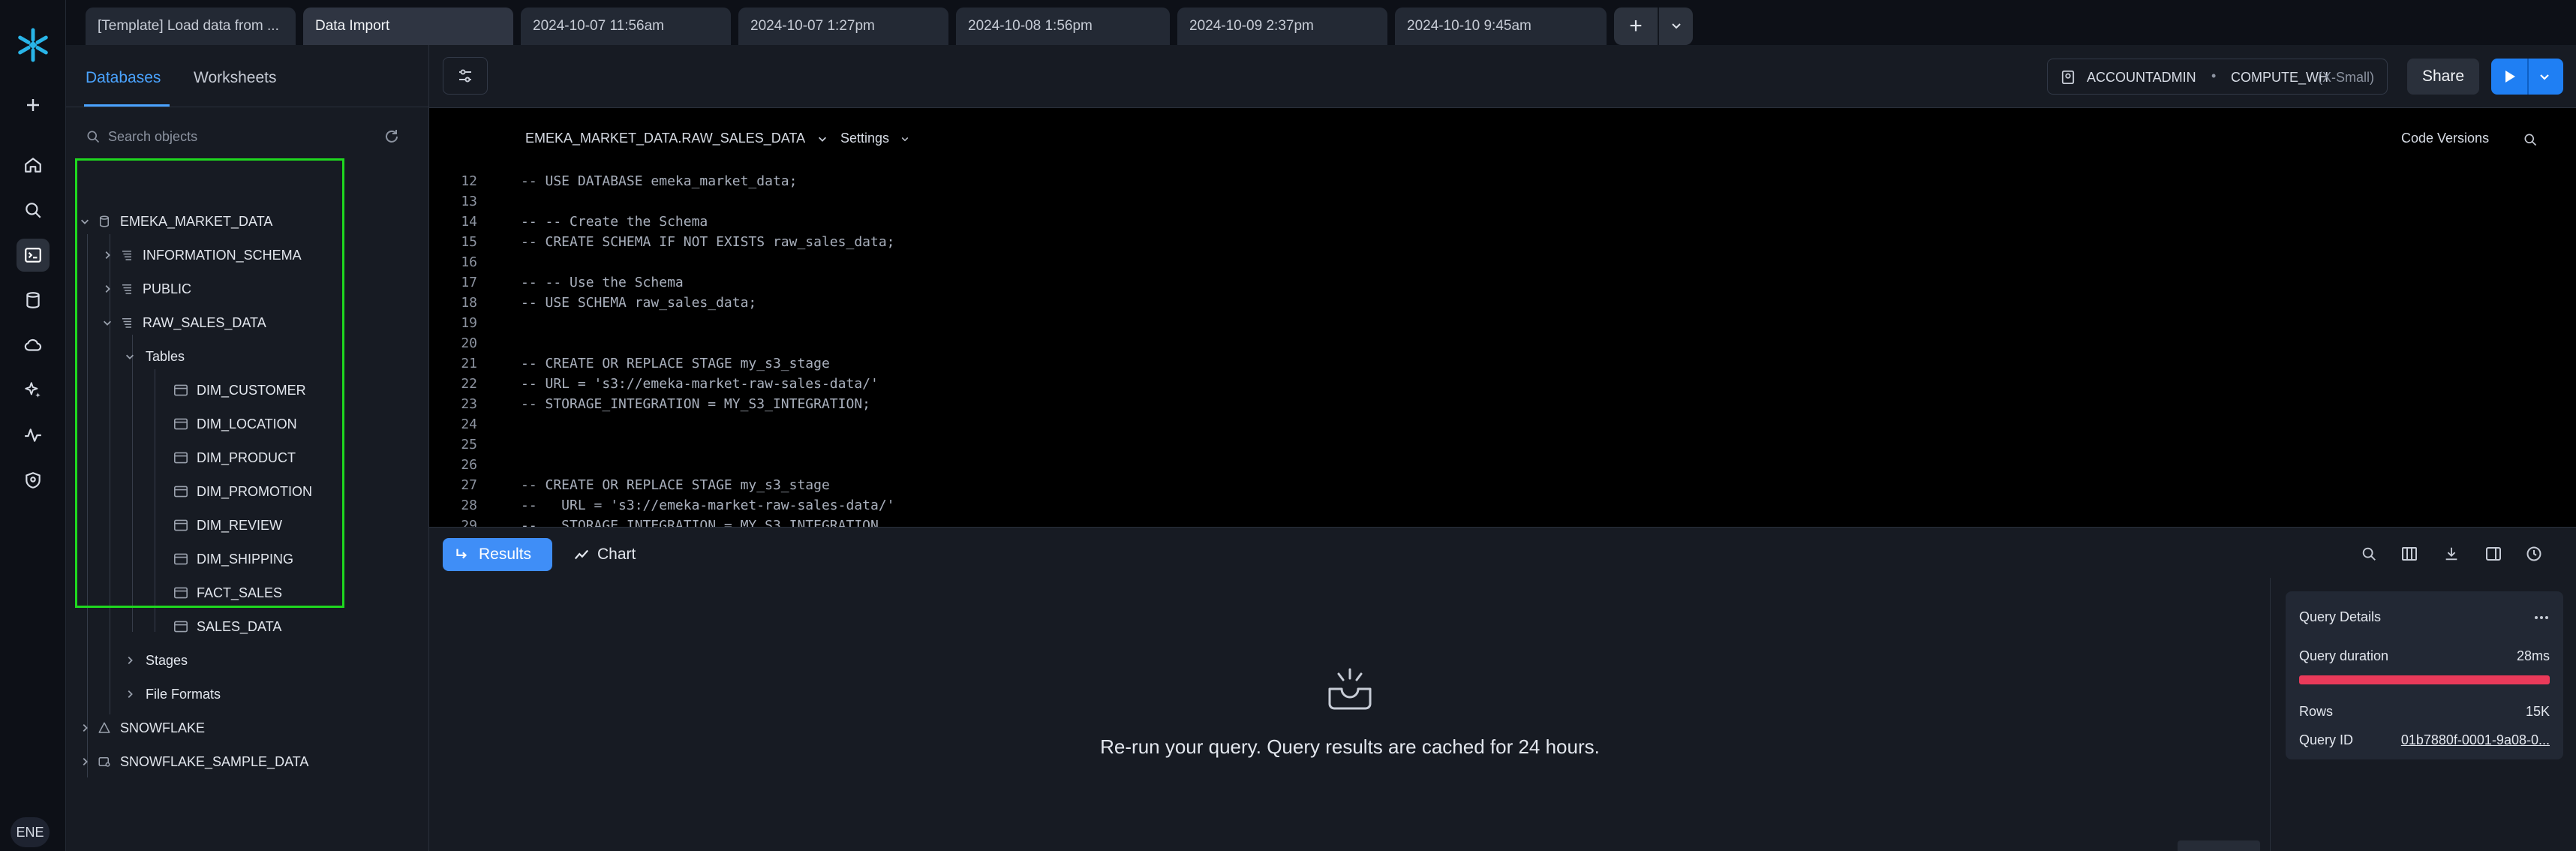  I want to click on context-label: EMEKA_MARKET_DATA.RAW_SALES_DATA, so click(665, 138).